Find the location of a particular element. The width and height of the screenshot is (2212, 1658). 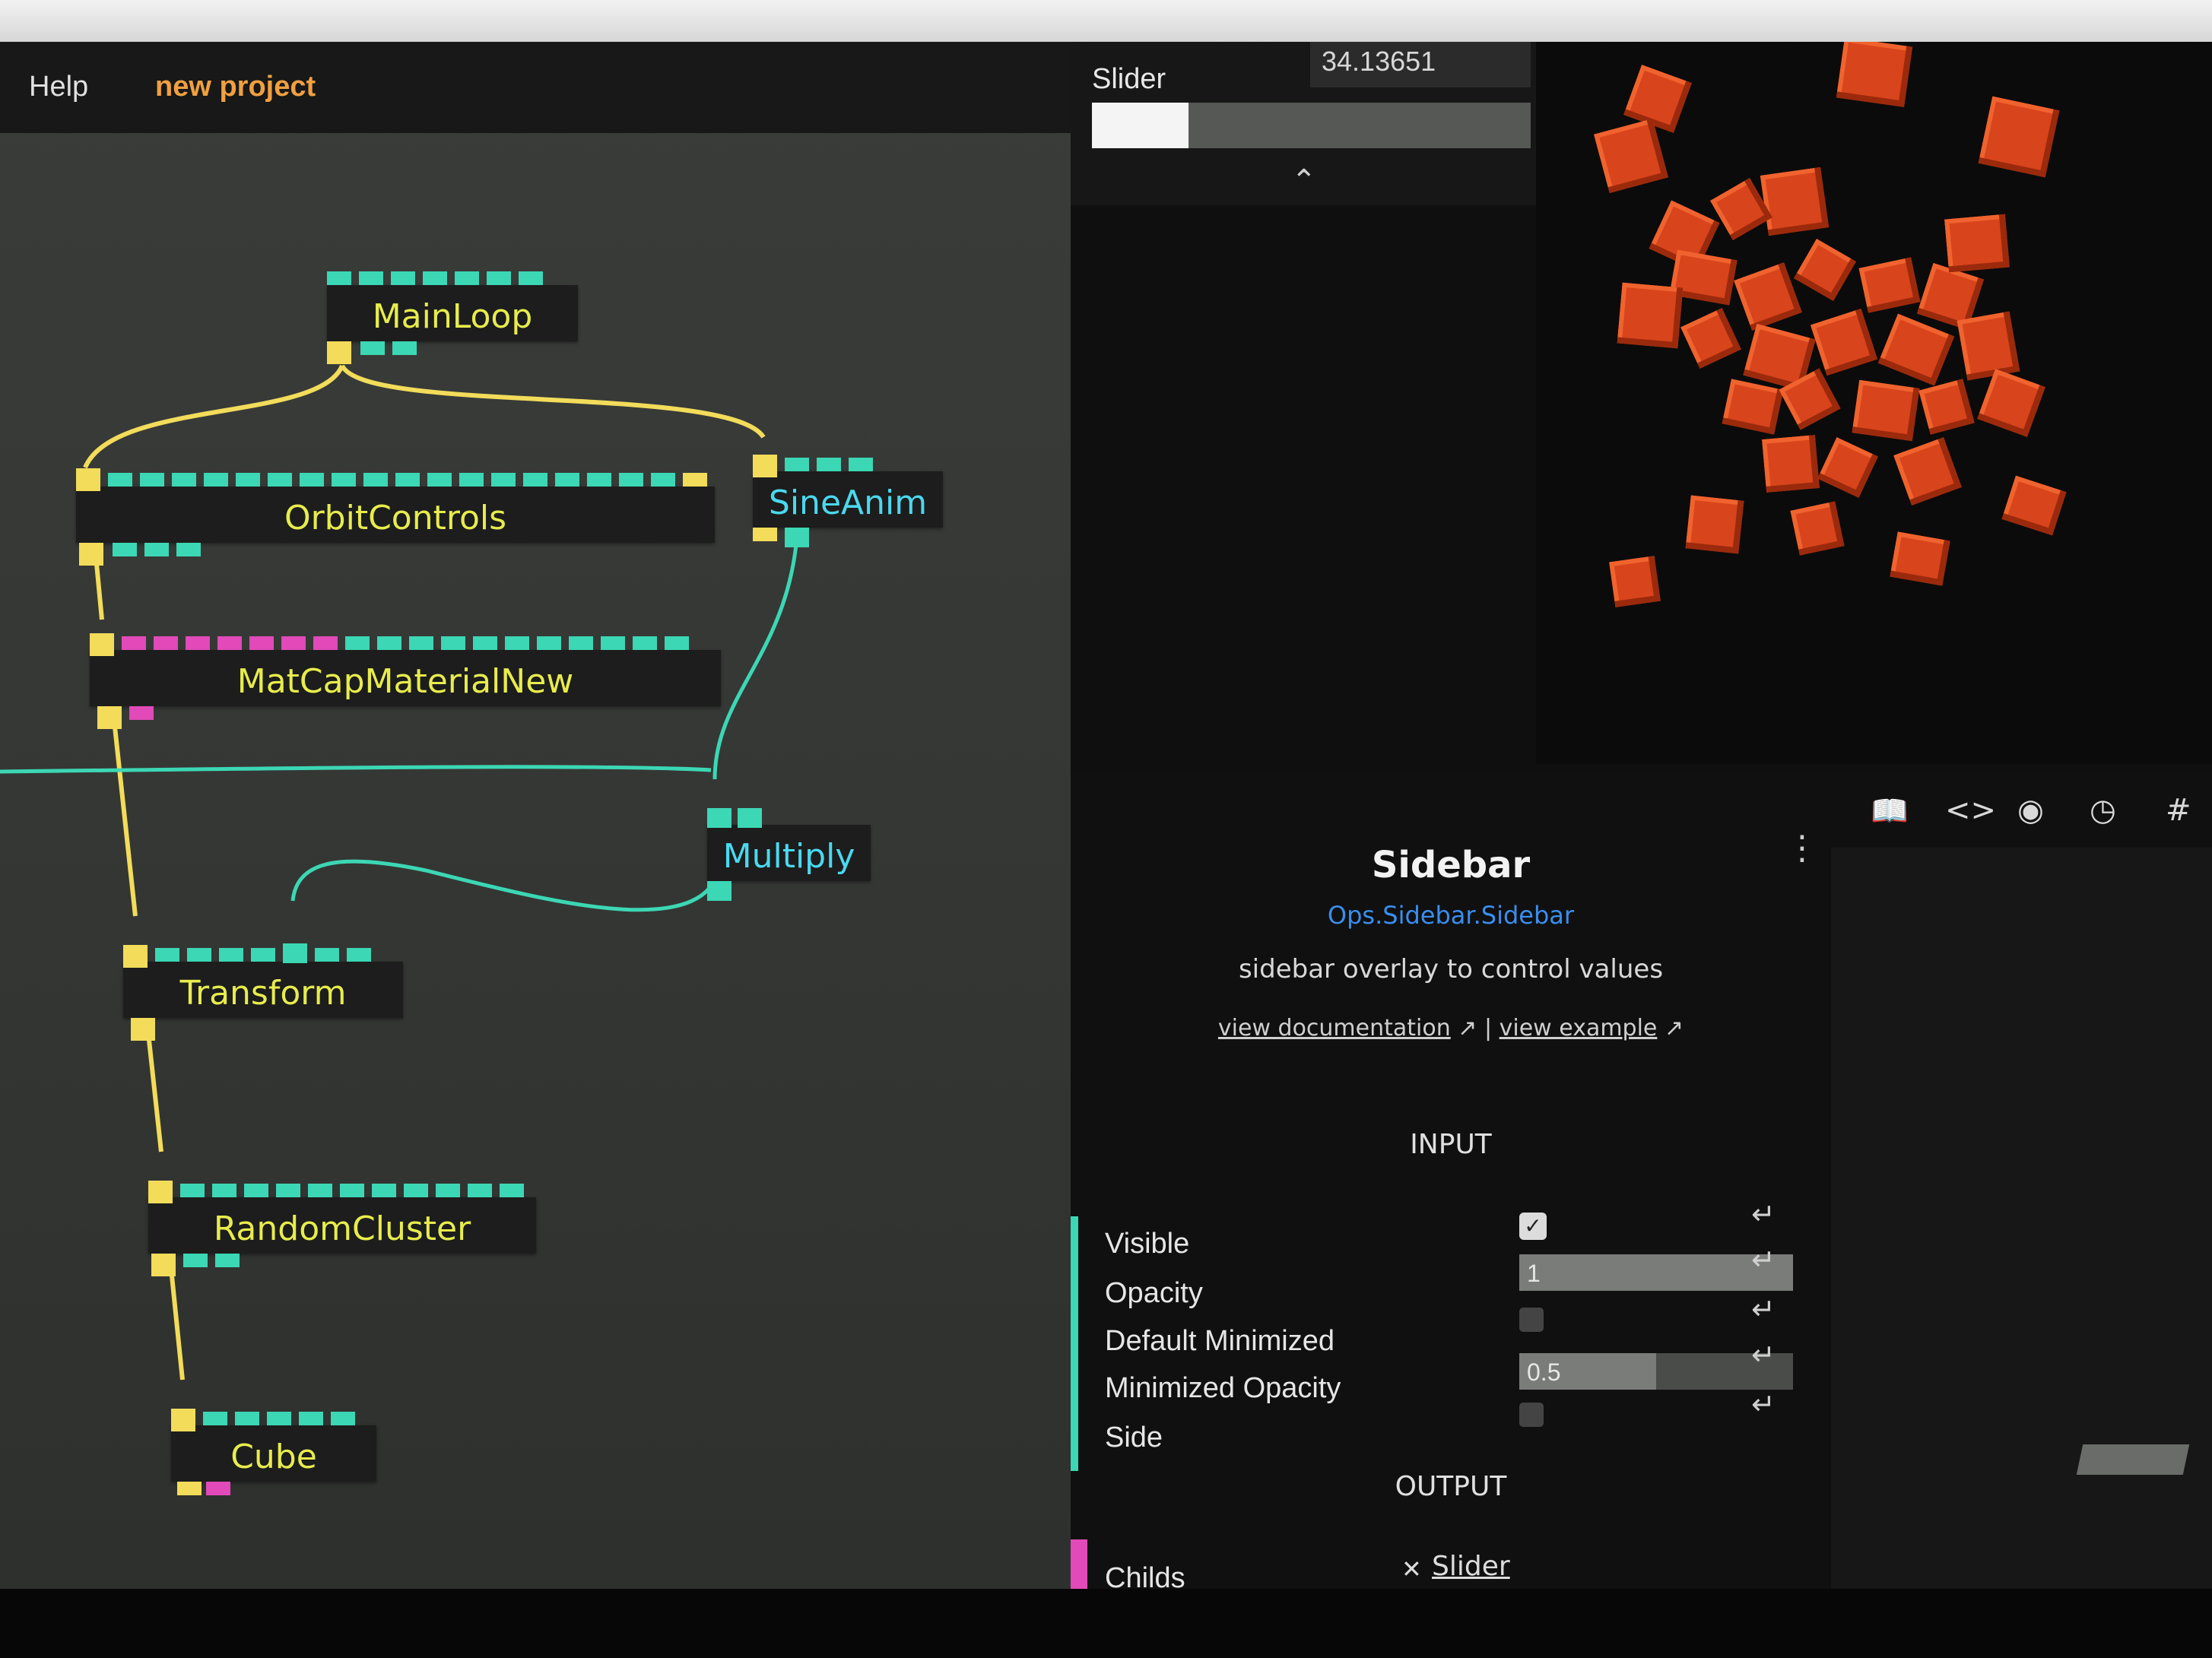

op-title: Sidebar is located at coordinates (1451, 865).